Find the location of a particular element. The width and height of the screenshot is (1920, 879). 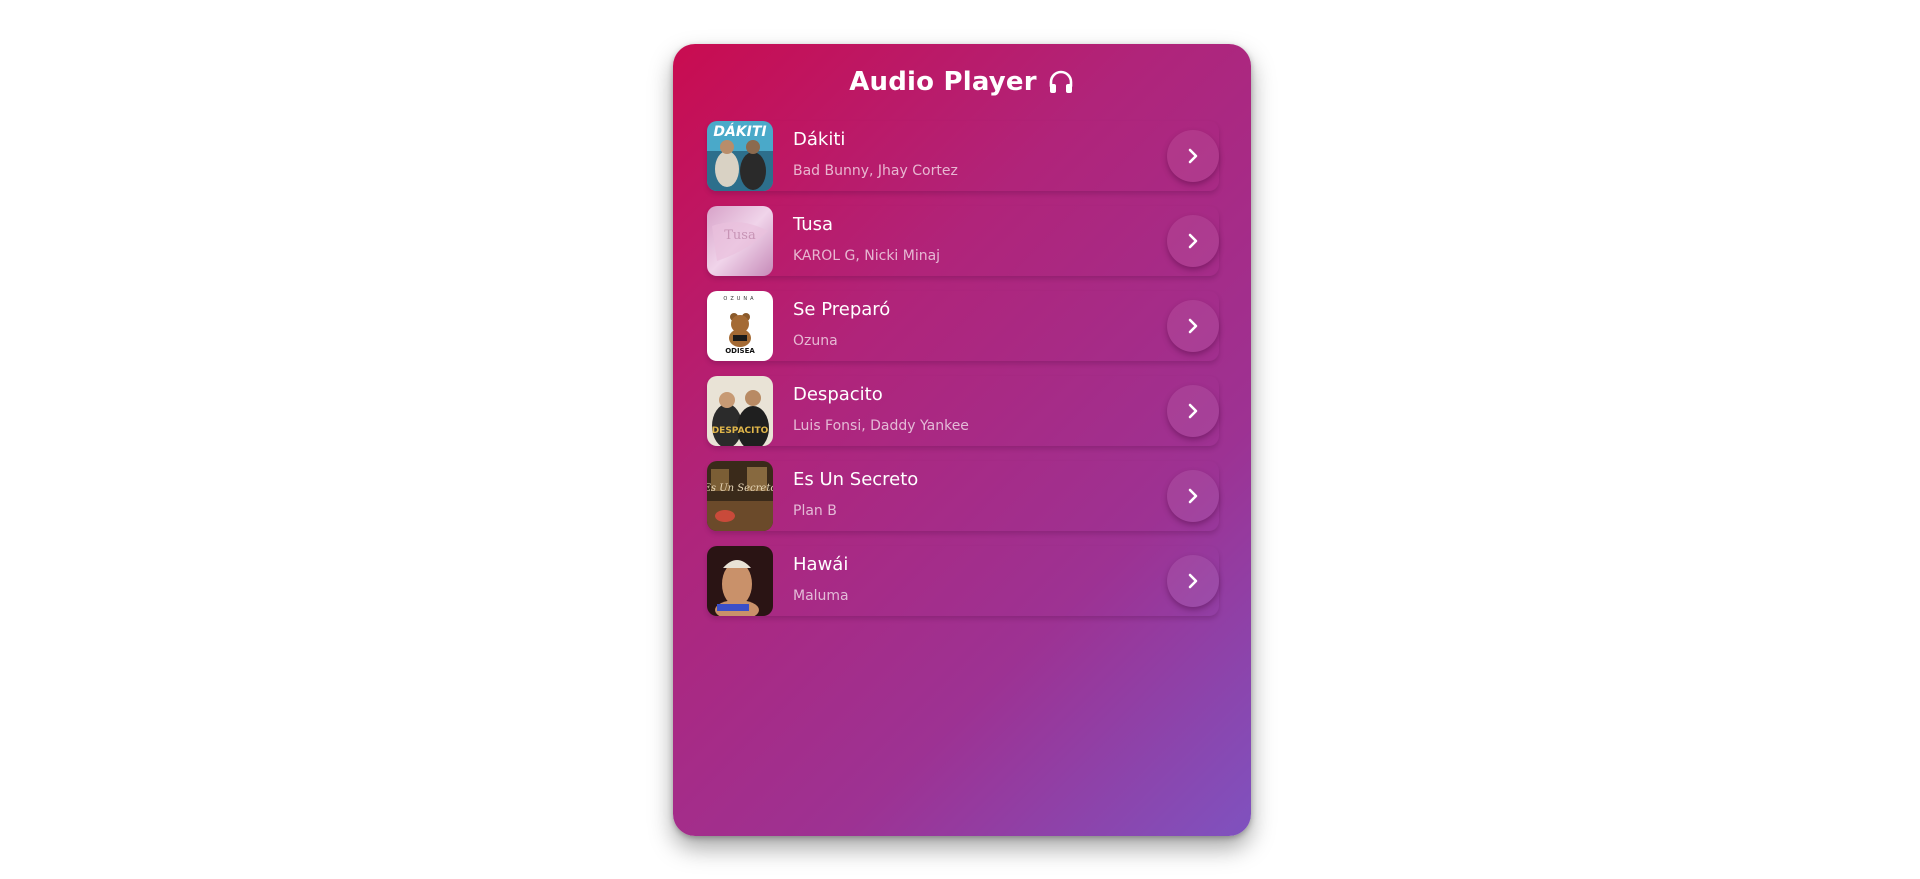

track-artist: Bad Bunny, Jhay Cortez is located at coordinates (875, 171).